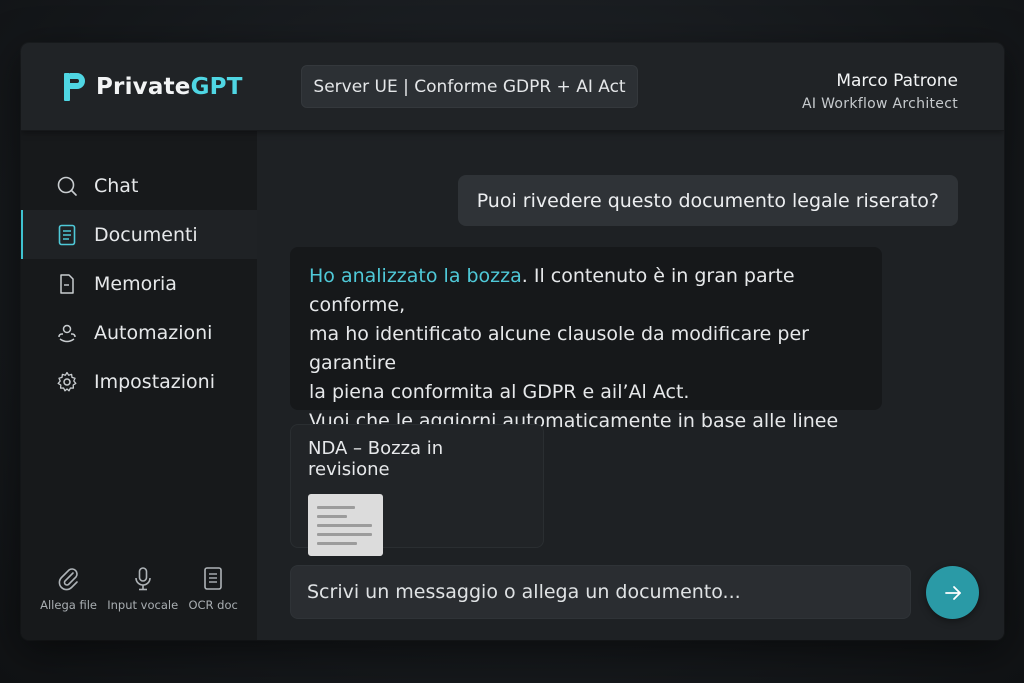 Image resolution: width=1024 pixels, height=683 pixels. Describe the element at coordinates (376, 459) in the screenshot. I see `attachment-title: NDA – Bozza in revisione` at that location.